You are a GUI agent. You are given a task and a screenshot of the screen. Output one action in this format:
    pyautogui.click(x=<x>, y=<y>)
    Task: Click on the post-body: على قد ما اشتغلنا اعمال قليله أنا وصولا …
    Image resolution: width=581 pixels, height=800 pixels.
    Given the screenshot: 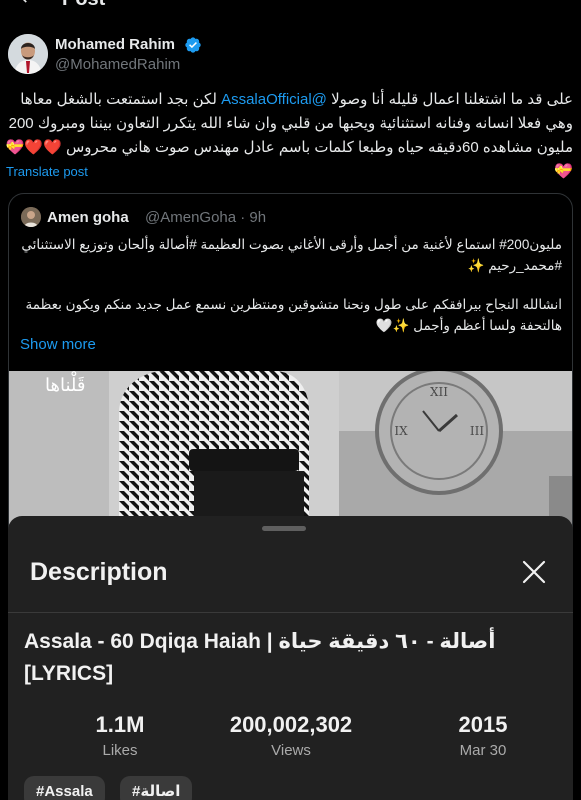 What is the action you would take?
    pyautogui.click(x=288, y=136)
    